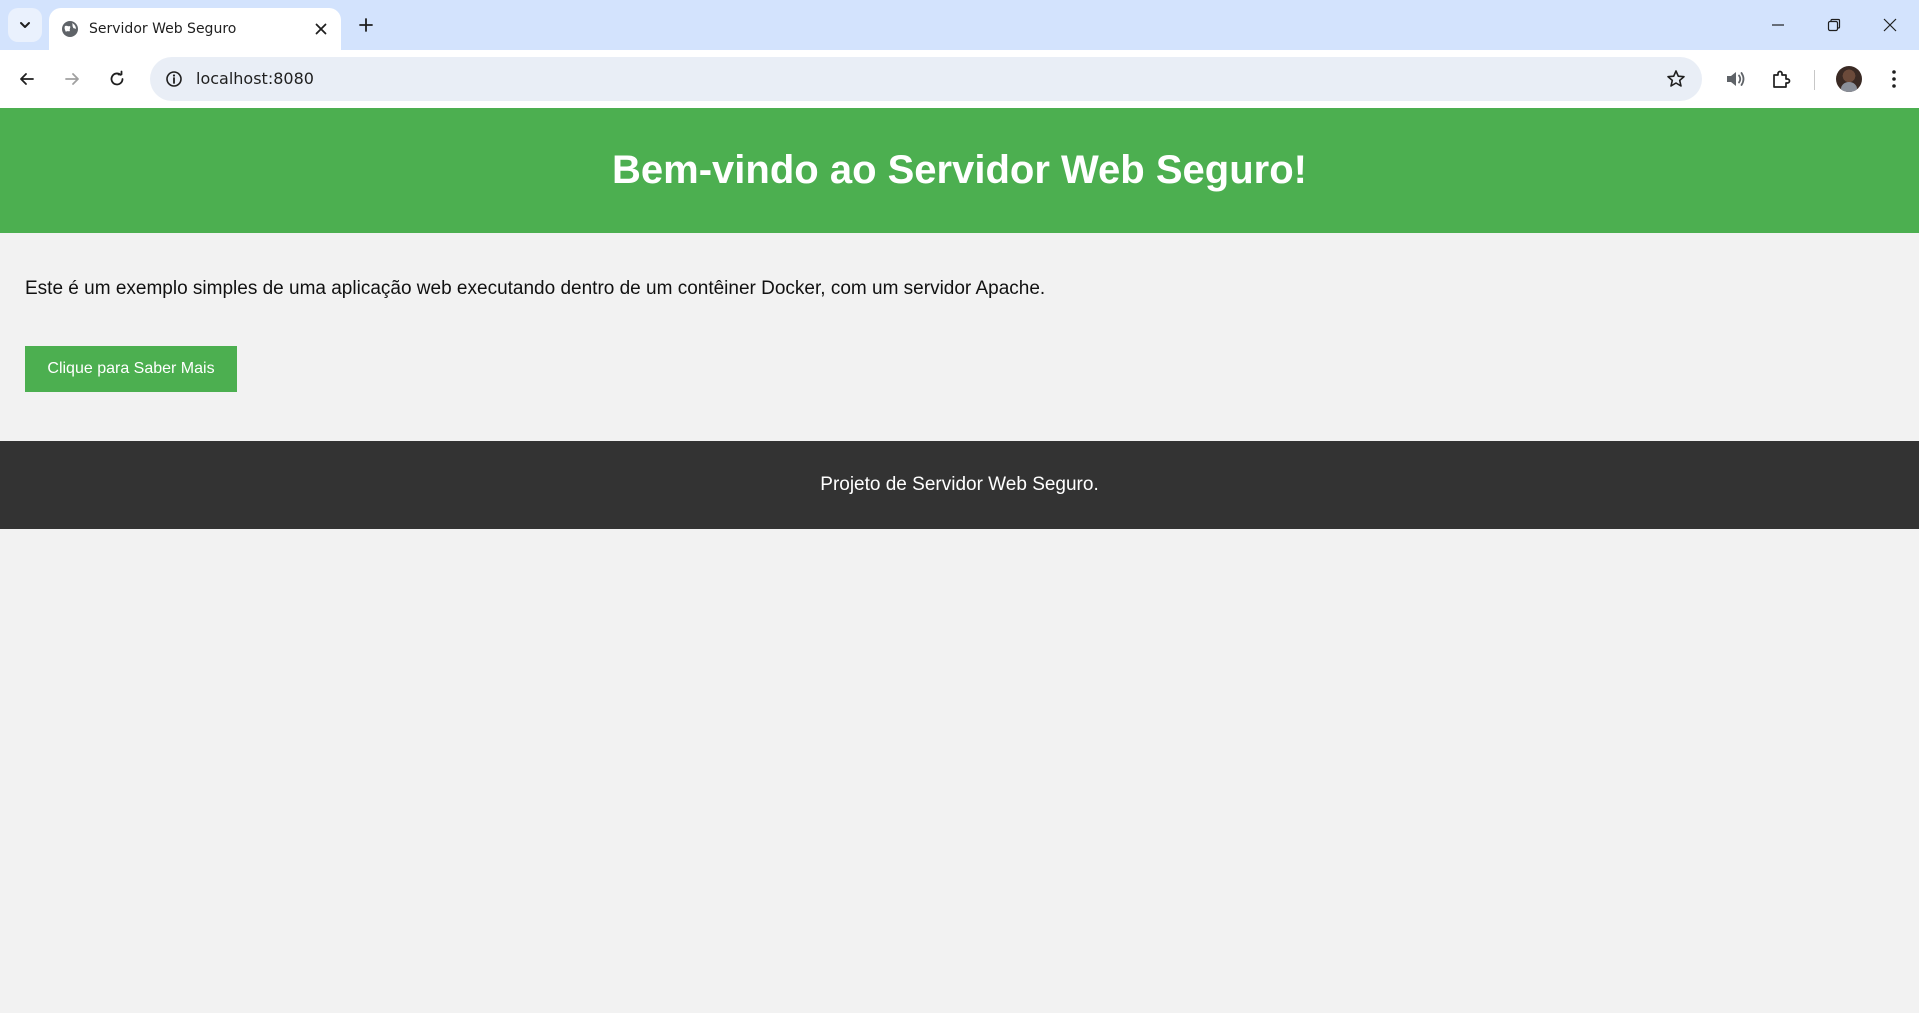  I want to click on plus-icon, so click(366, 25).